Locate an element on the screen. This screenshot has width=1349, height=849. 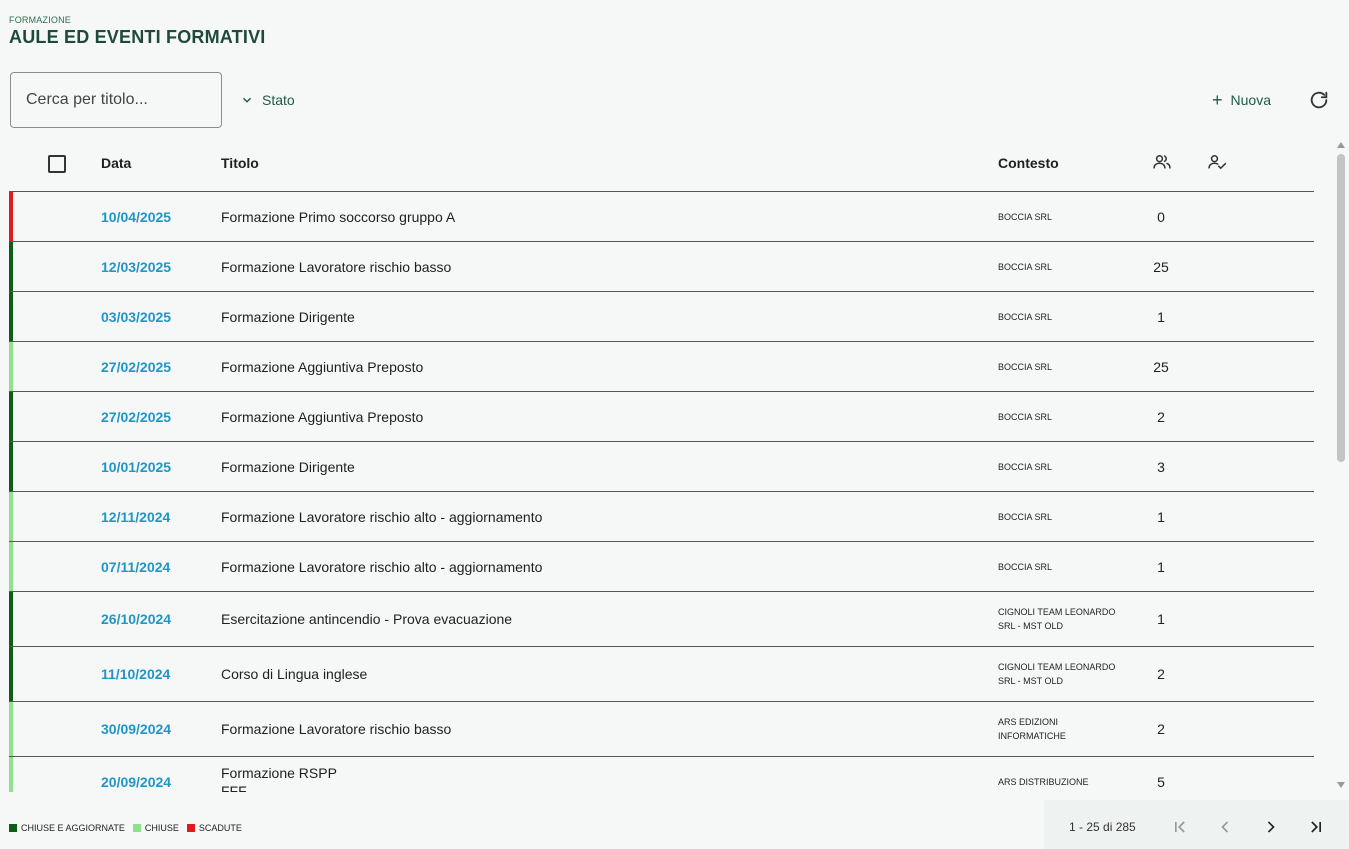
search-box is located at coordinates (116, 100).